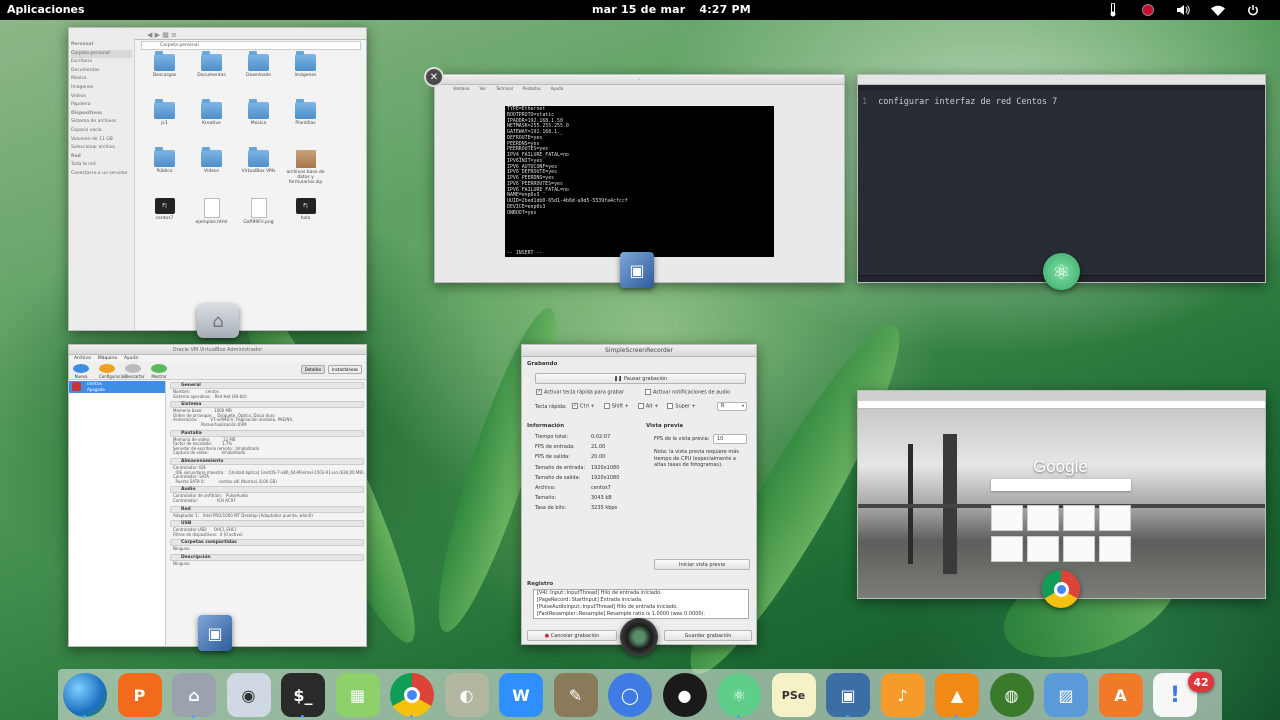 The height and width of the screenshot is (720, 1280). What do you see at coordinates (159, 371) in the screenshot?
I see `vbox-toolbar-button: Mostrar` at bounding box center [159, 371].